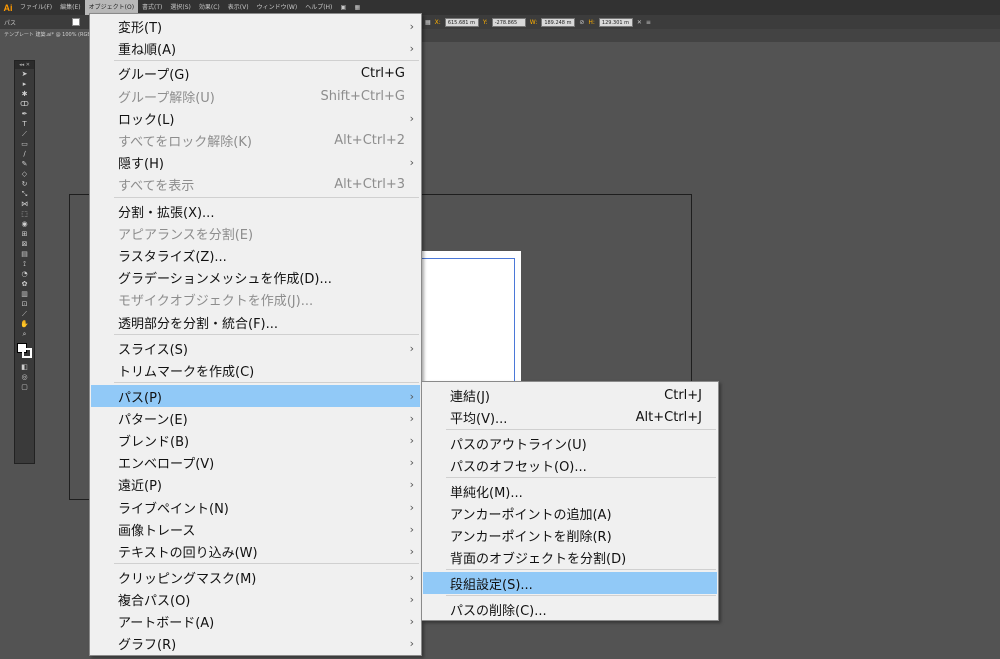 Image resolution: width=1000 pixels, height=659 pixels. I want to click on object-menu-item: トリムマークを作成(C), so click(255, 370).